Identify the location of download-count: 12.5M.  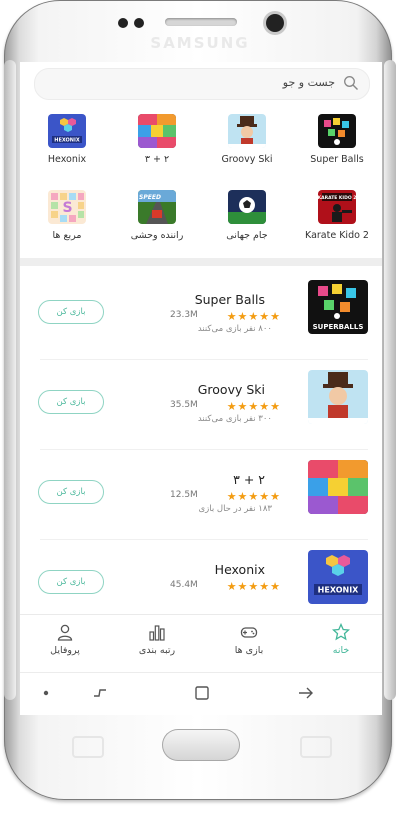
(184, 495).